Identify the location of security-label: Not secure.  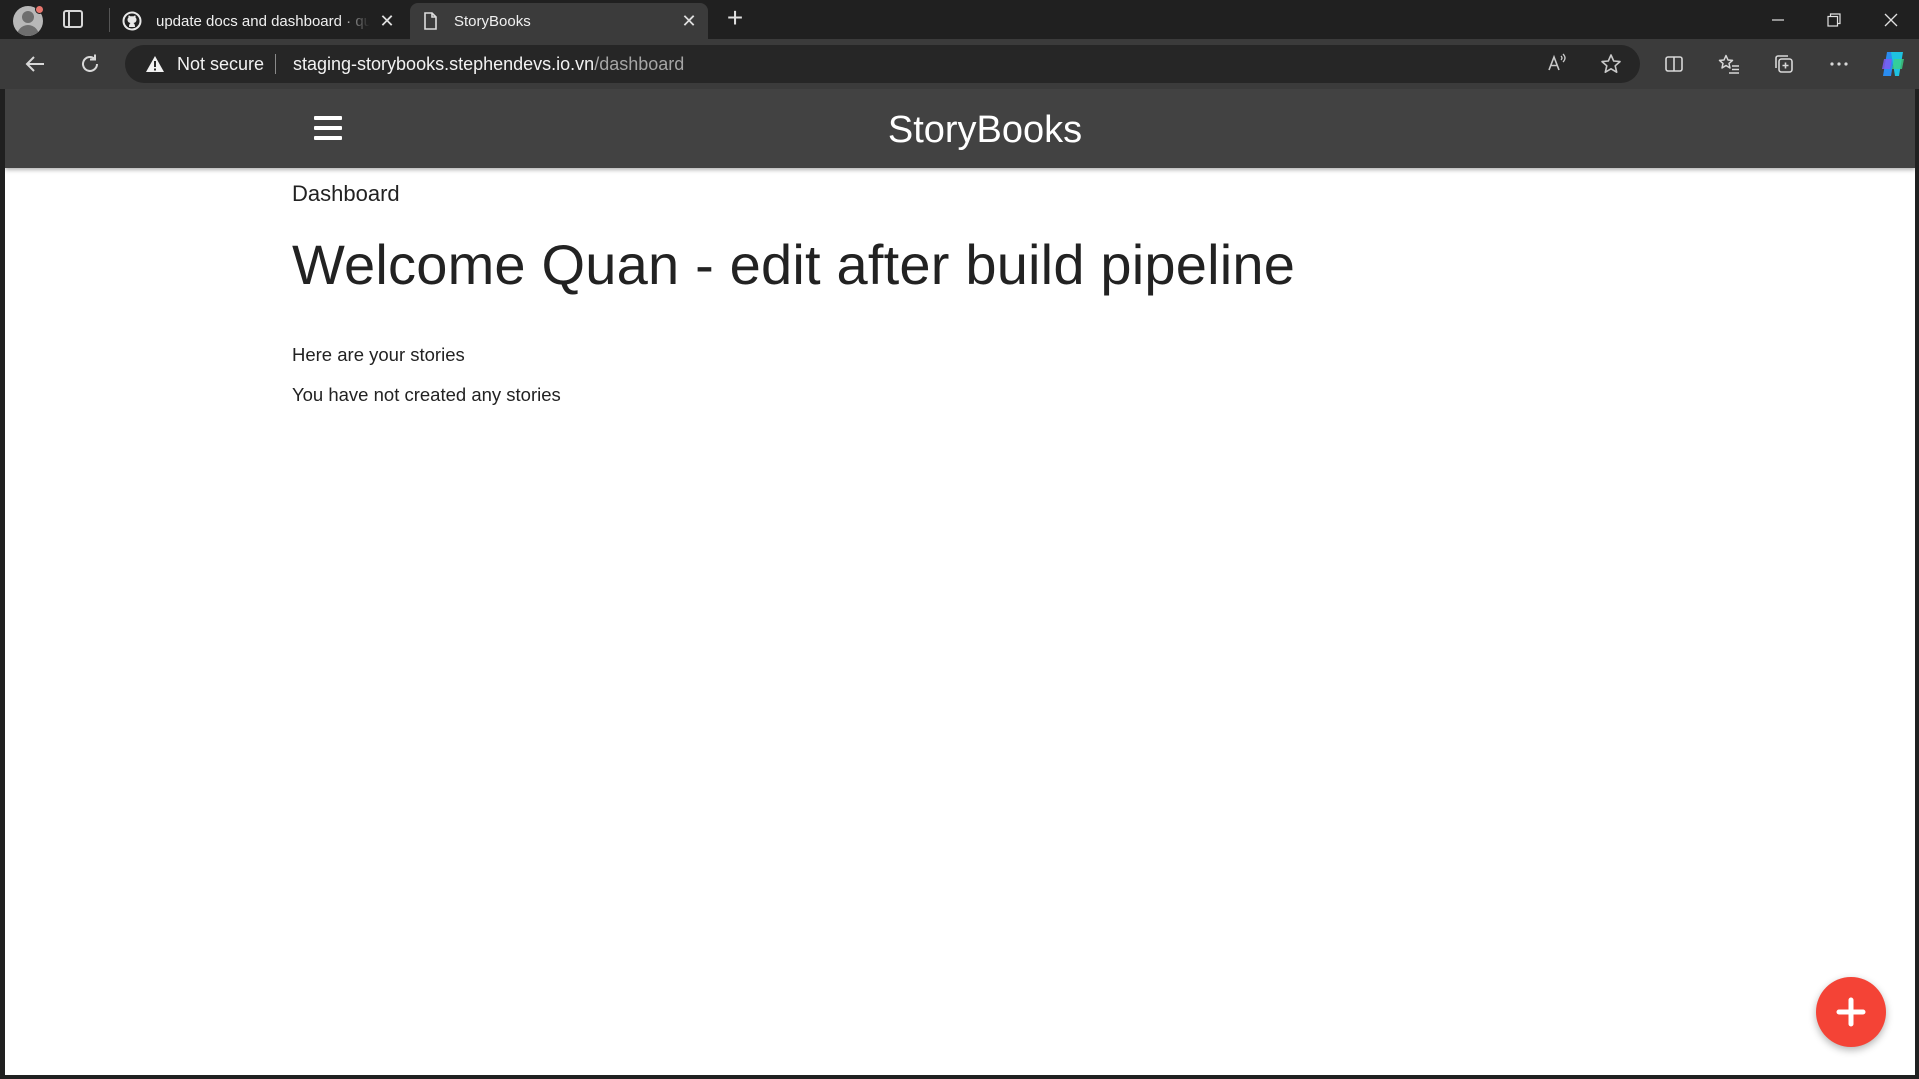
(220, 64).